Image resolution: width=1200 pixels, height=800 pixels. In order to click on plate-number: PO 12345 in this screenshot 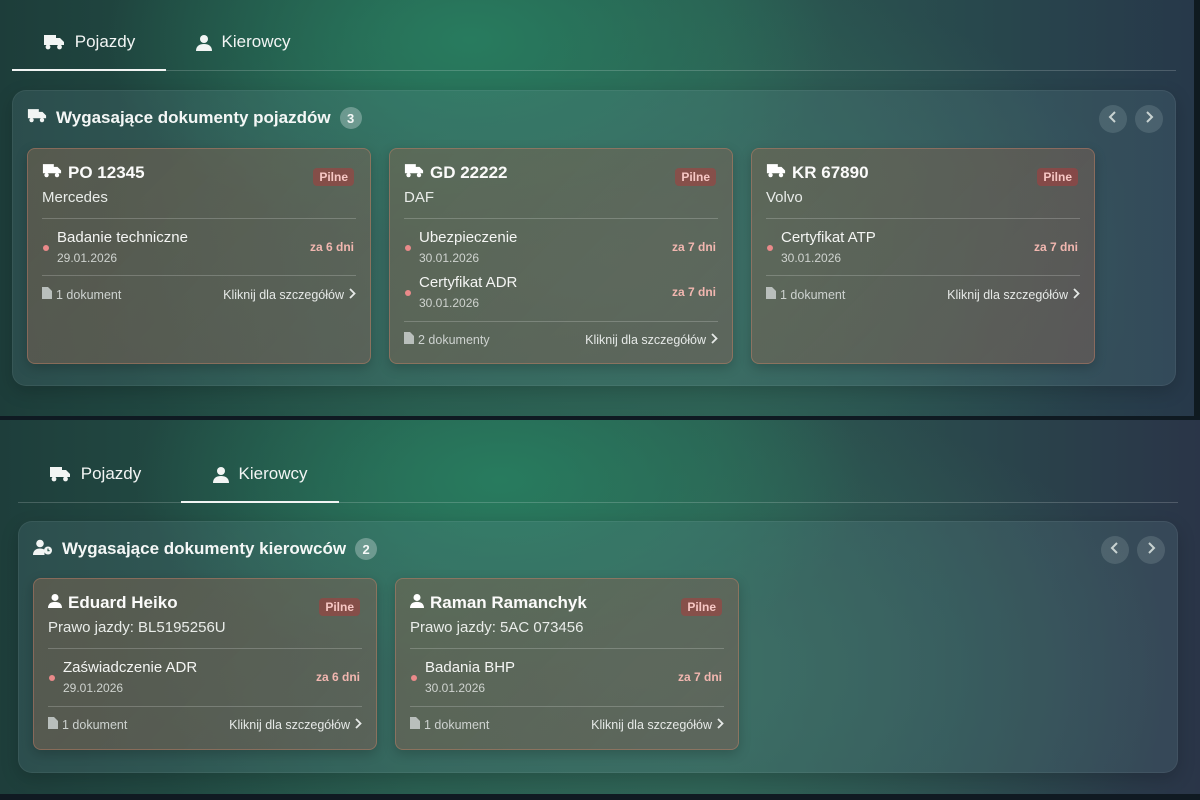, I will do `click(106, 172)`.